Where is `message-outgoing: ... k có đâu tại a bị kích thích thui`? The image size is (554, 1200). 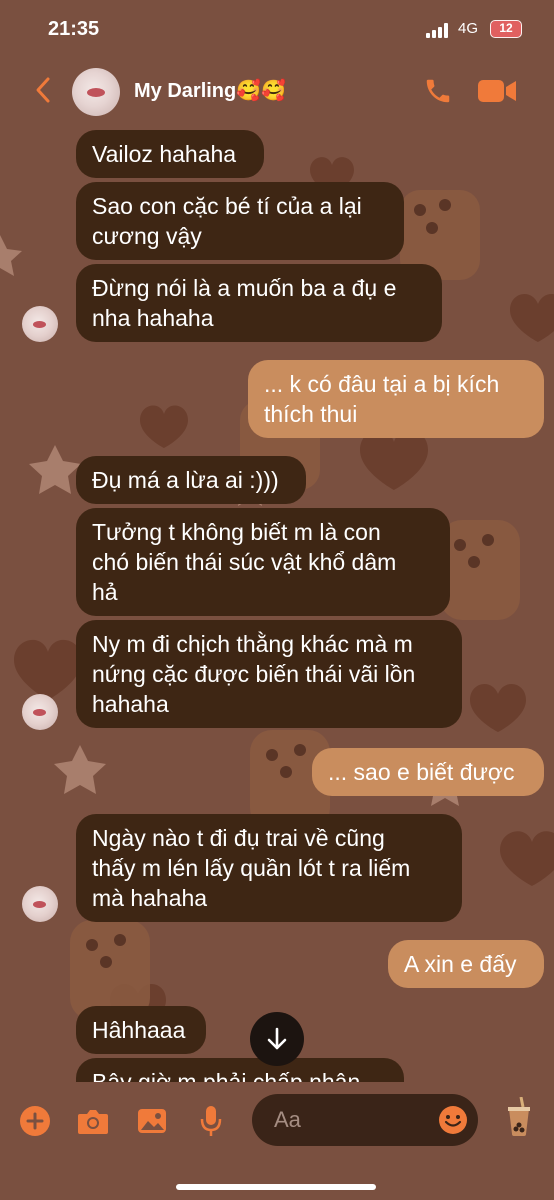
message-outgoing: ... k có đâu tại a bị kích thích thui is located at coordinates (396, 399).